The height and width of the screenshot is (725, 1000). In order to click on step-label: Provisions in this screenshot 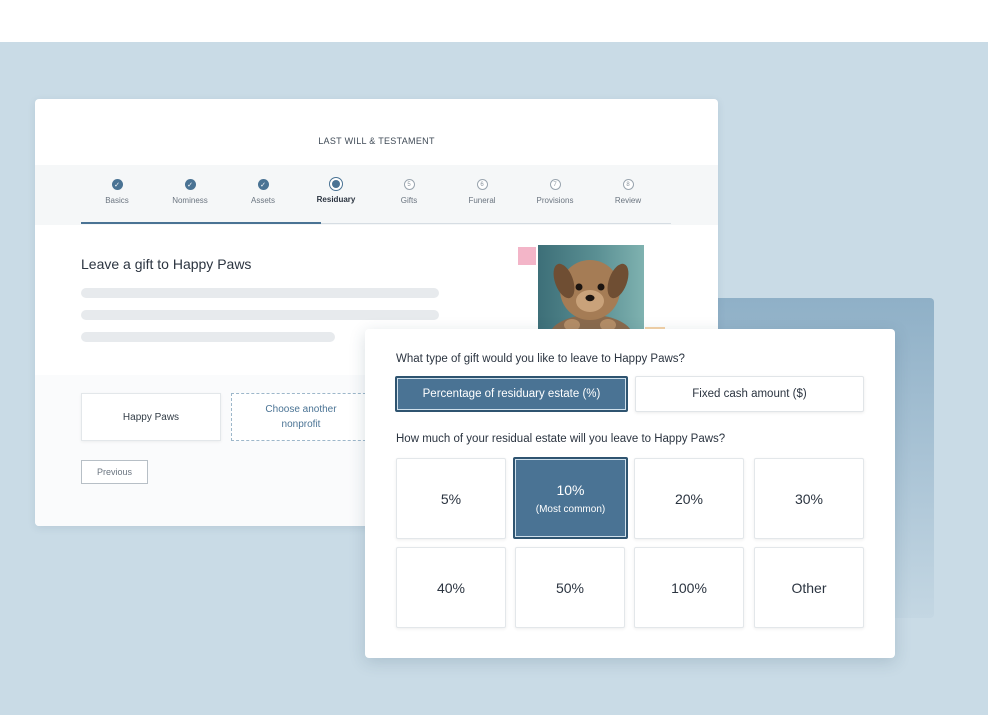, I will do `click(555, 200)`.